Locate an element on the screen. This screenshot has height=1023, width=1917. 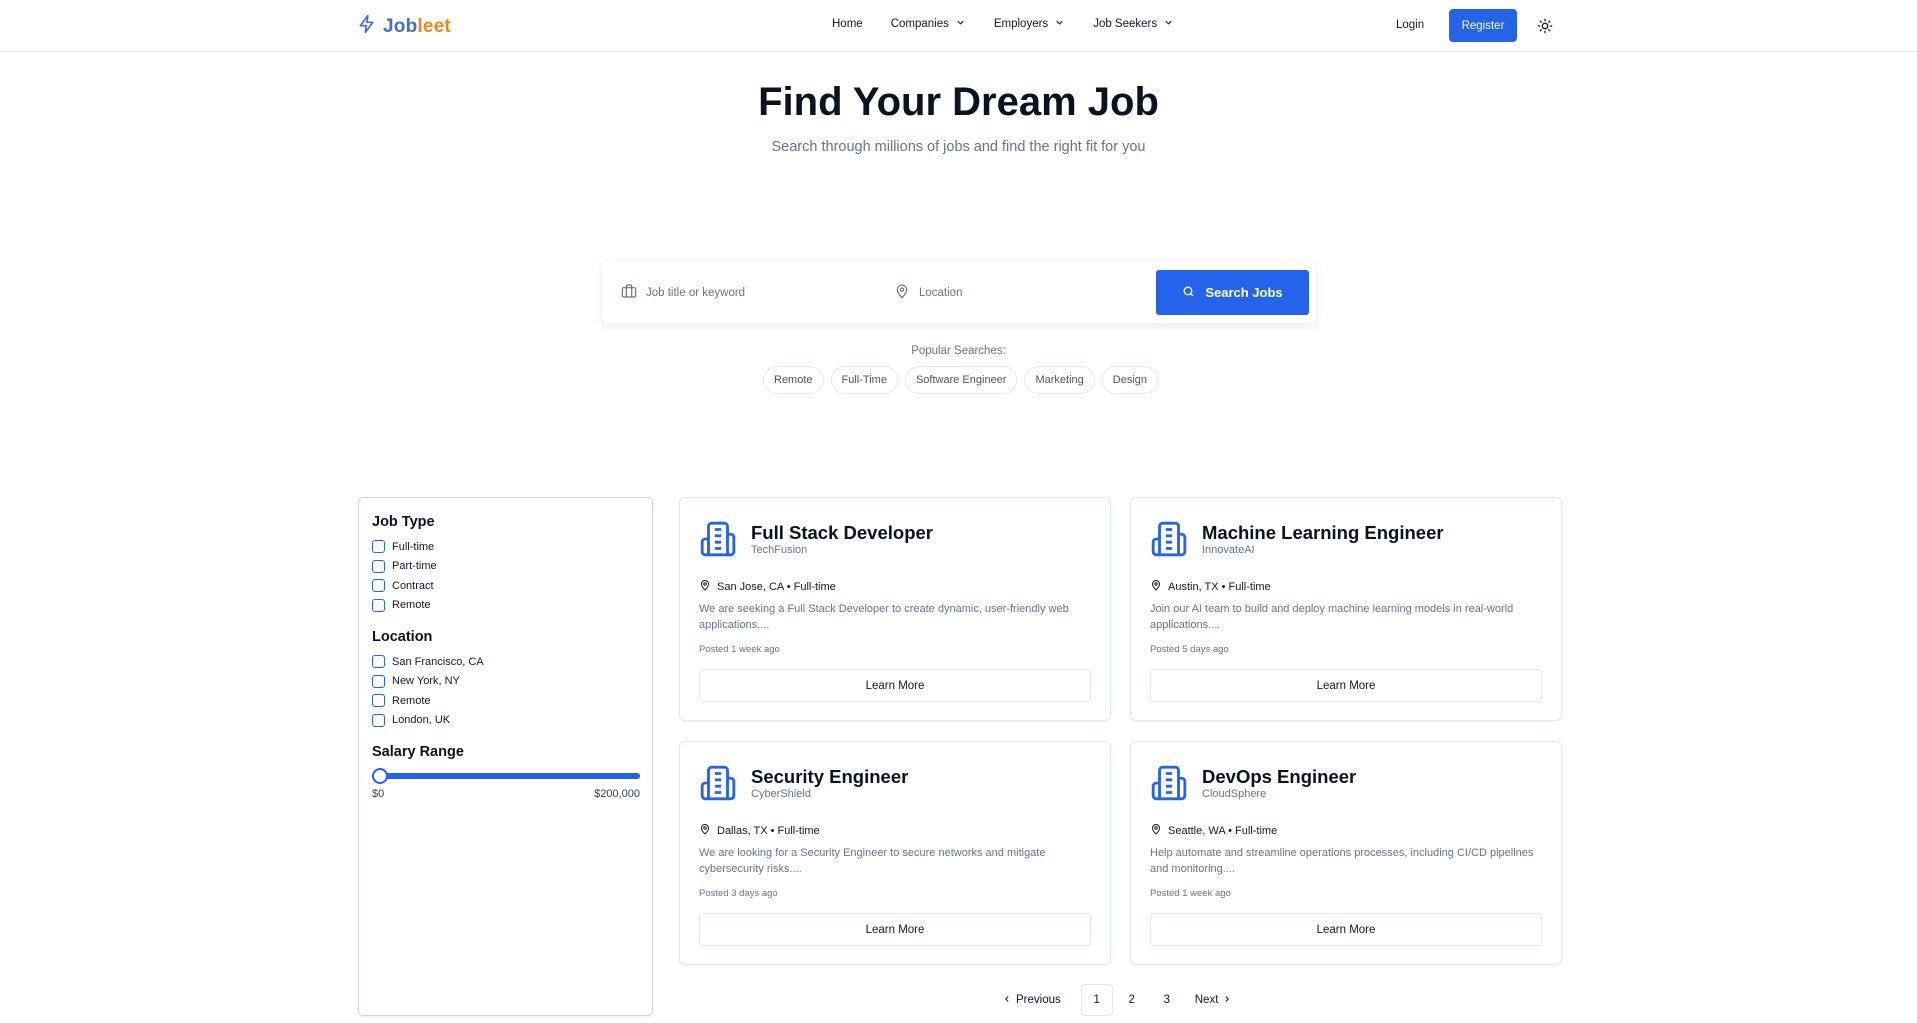
sun-icon is located at coordinates (1545, 26).